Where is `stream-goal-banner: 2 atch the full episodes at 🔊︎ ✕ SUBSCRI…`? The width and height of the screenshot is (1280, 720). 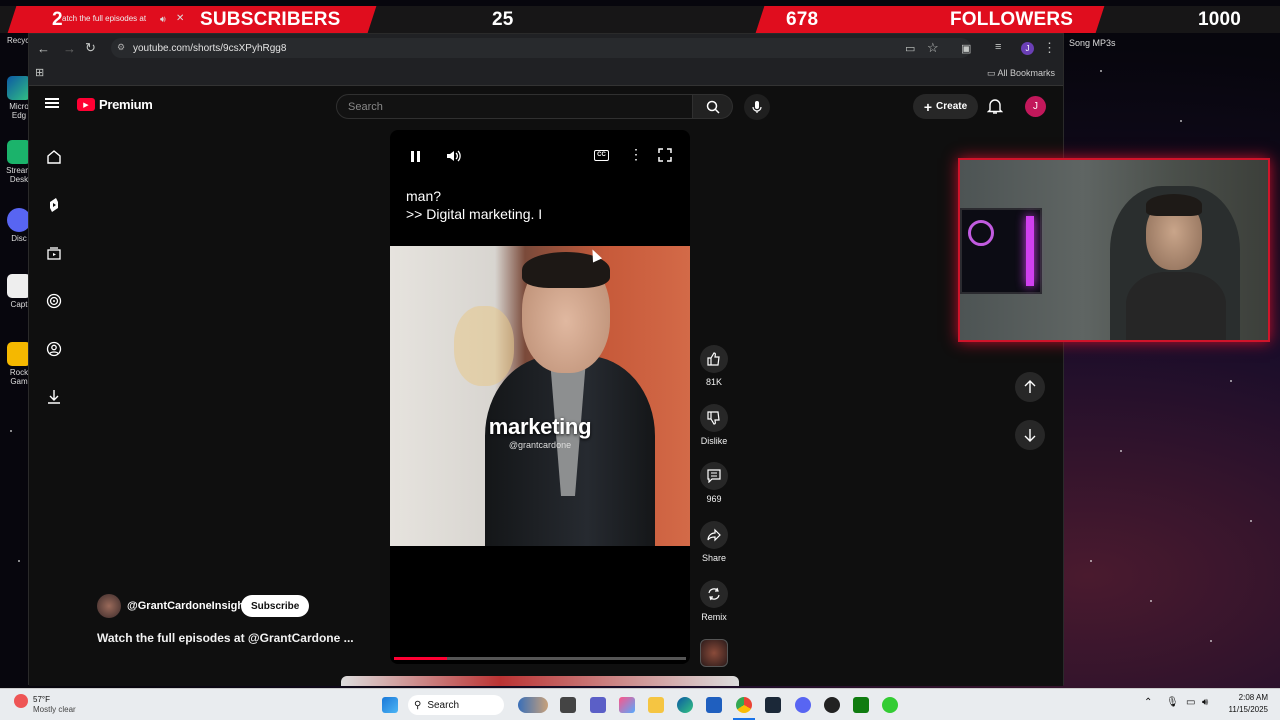 stream-goal-banner: 2 atch the full episodes at 🔊︎ ✕ SUBSCRI… is located at coordinates (640, 19).